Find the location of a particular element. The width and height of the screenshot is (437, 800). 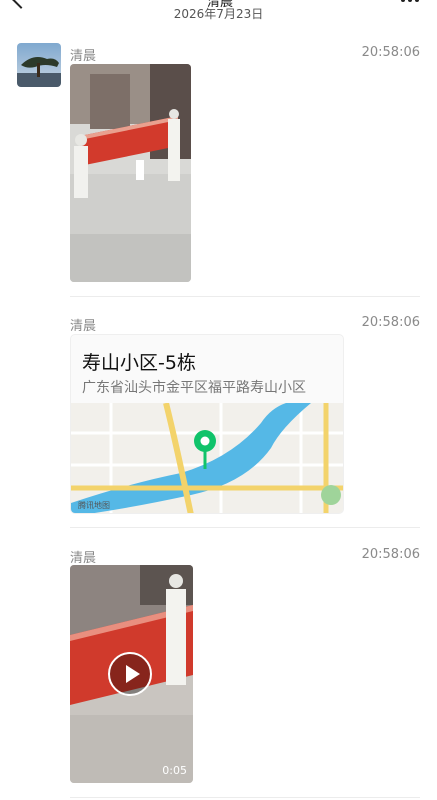

map-credit: 腾讯地图 is located at coordinates (94, 505).